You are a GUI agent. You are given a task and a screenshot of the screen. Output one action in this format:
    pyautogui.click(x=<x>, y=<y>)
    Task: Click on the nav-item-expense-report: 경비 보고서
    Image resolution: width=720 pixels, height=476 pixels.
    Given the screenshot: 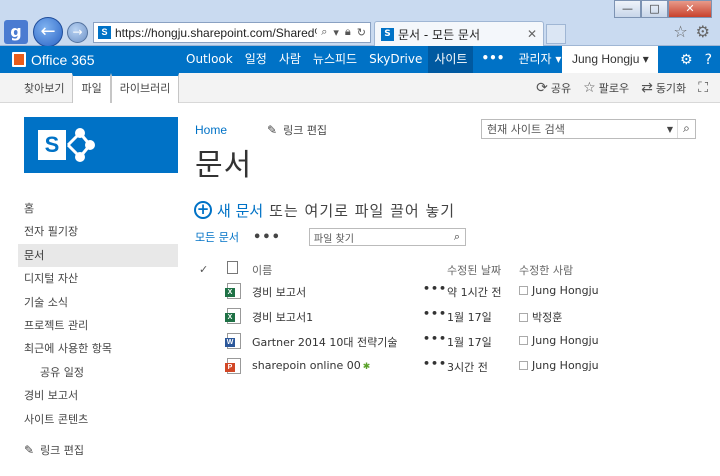 What is the action you would take?
    pyautogui.click(x=98, y=395)
    